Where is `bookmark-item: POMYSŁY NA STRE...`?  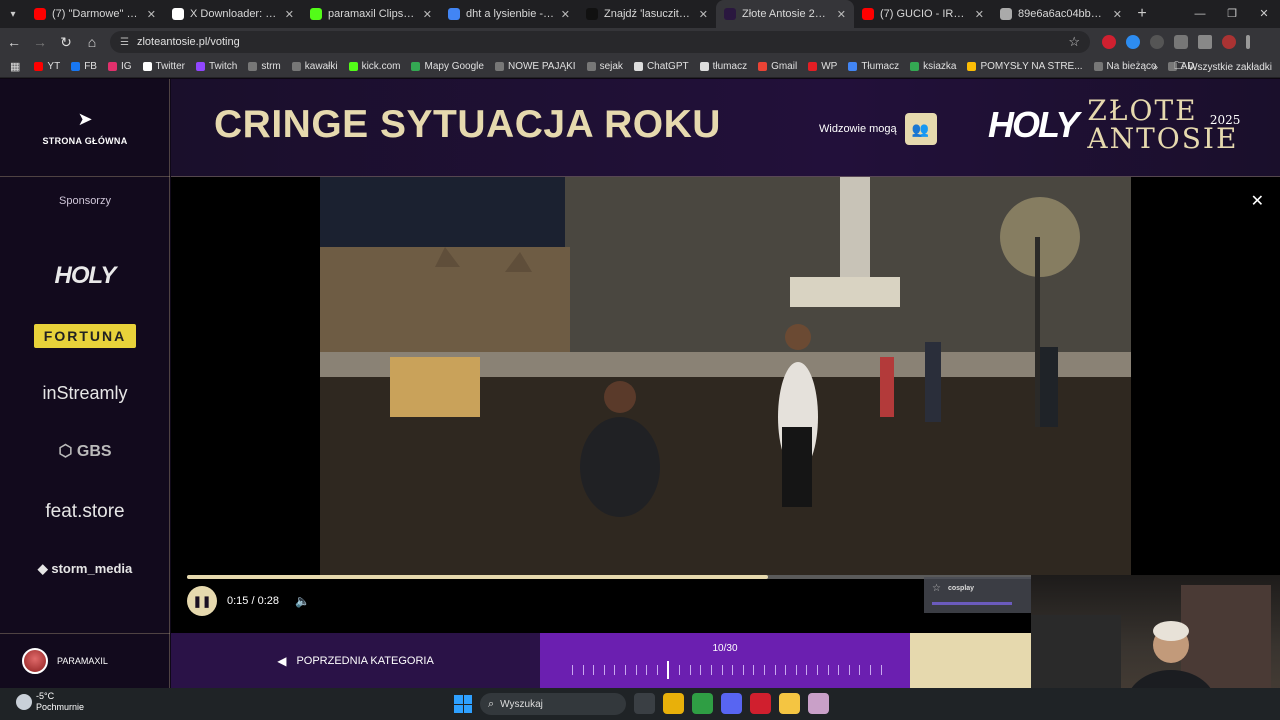 bookmark-item: POMYSŁY NA STRE... is located at coordinates (1025, 66).